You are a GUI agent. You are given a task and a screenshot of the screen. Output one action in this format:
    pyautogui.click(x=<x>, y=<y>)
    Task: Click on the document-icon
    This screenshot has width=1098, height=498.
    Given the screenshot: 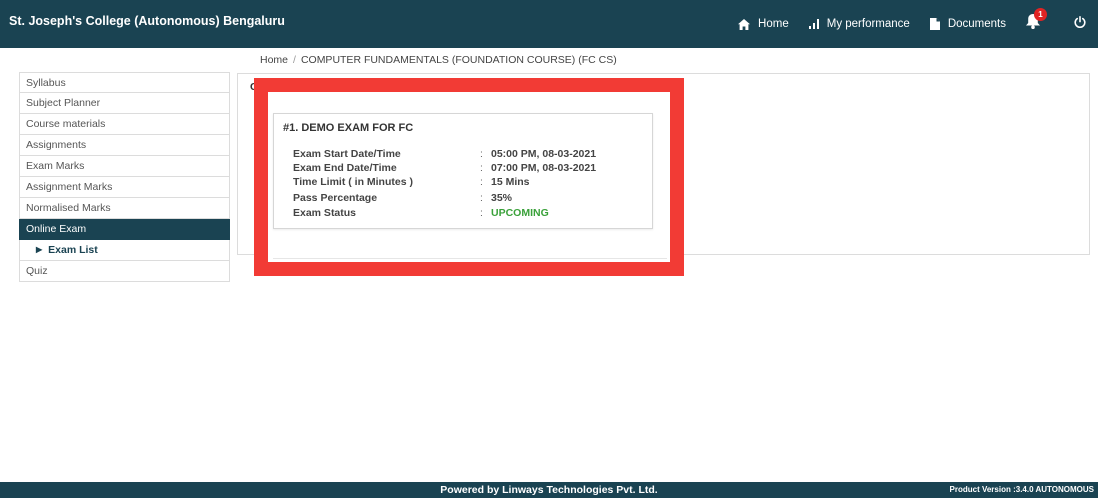 What is the action you would take?
    pyautogui.click(x=934, y=24)
    